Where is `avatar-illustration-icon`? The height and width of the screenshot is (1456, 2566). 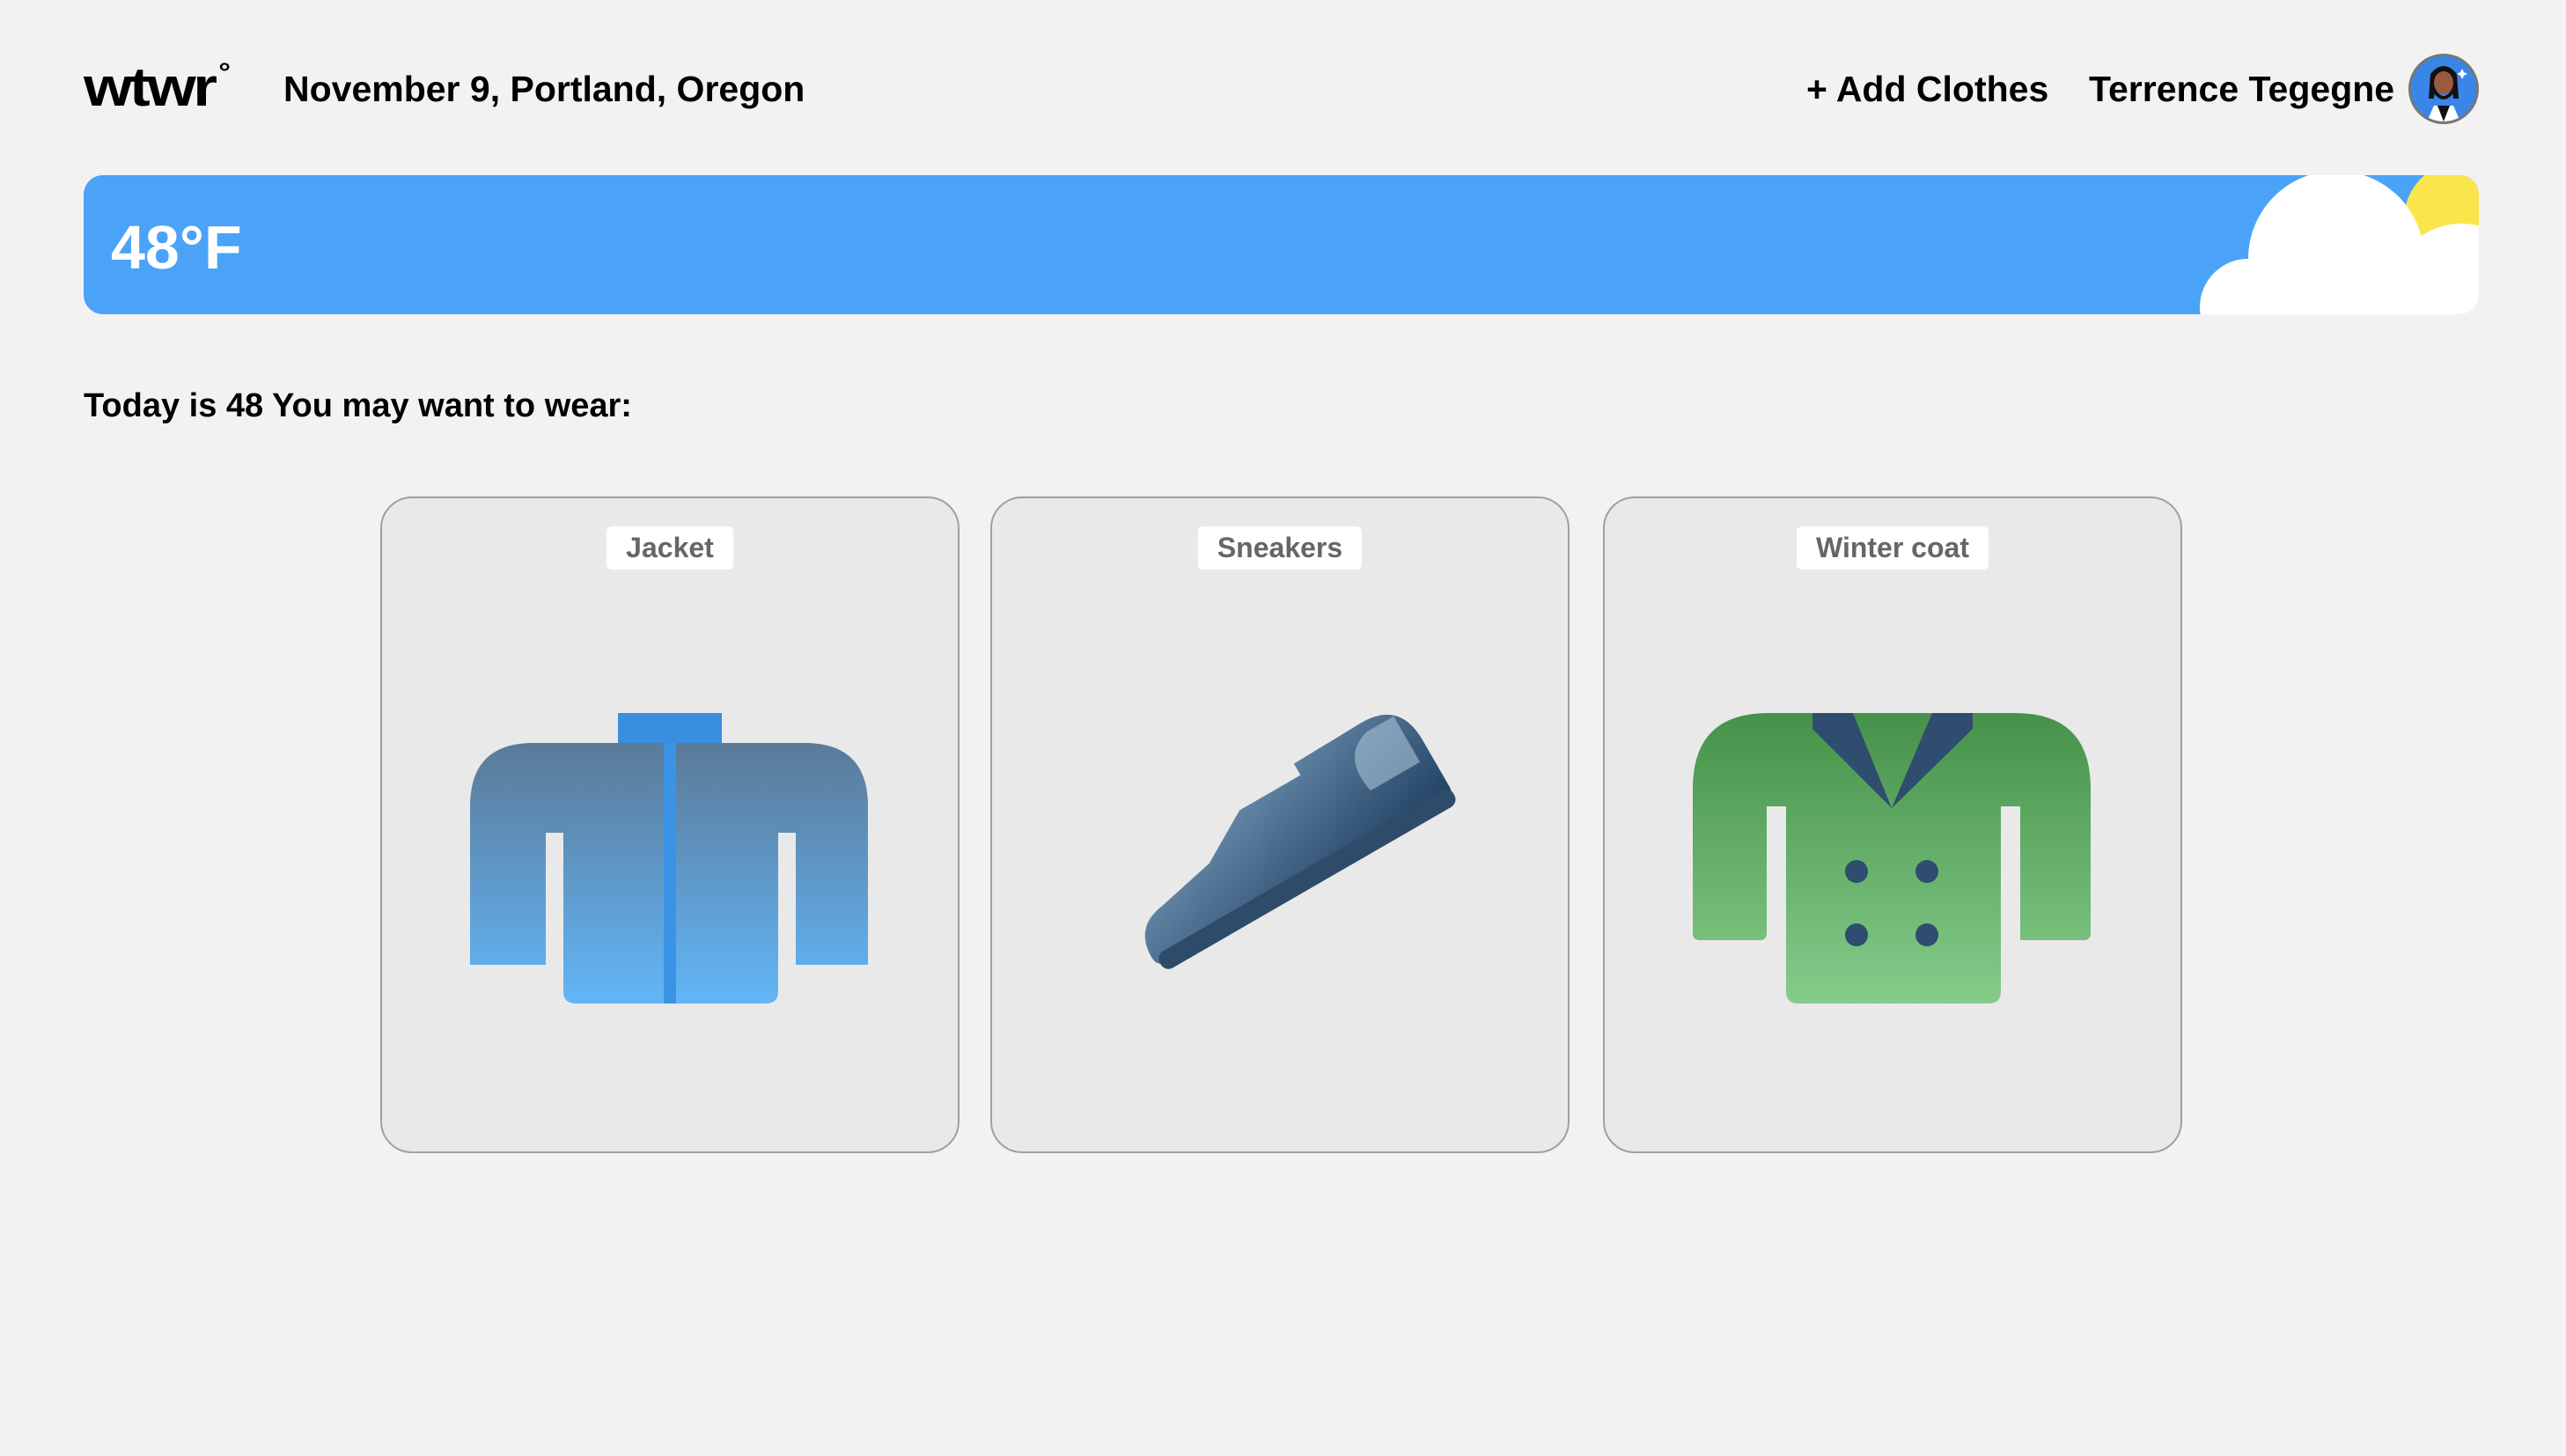
avatar-illustration-icon is located at coordinates (2443, 89).